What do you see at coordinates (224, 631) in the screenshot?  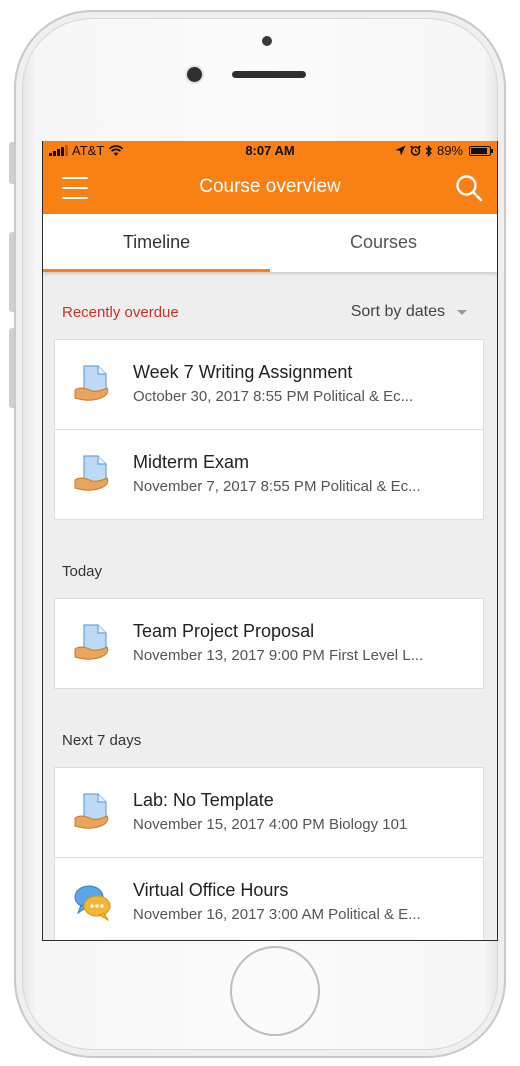 I see `item-title: Team Project Proposal` at bounding box center [224, 631].